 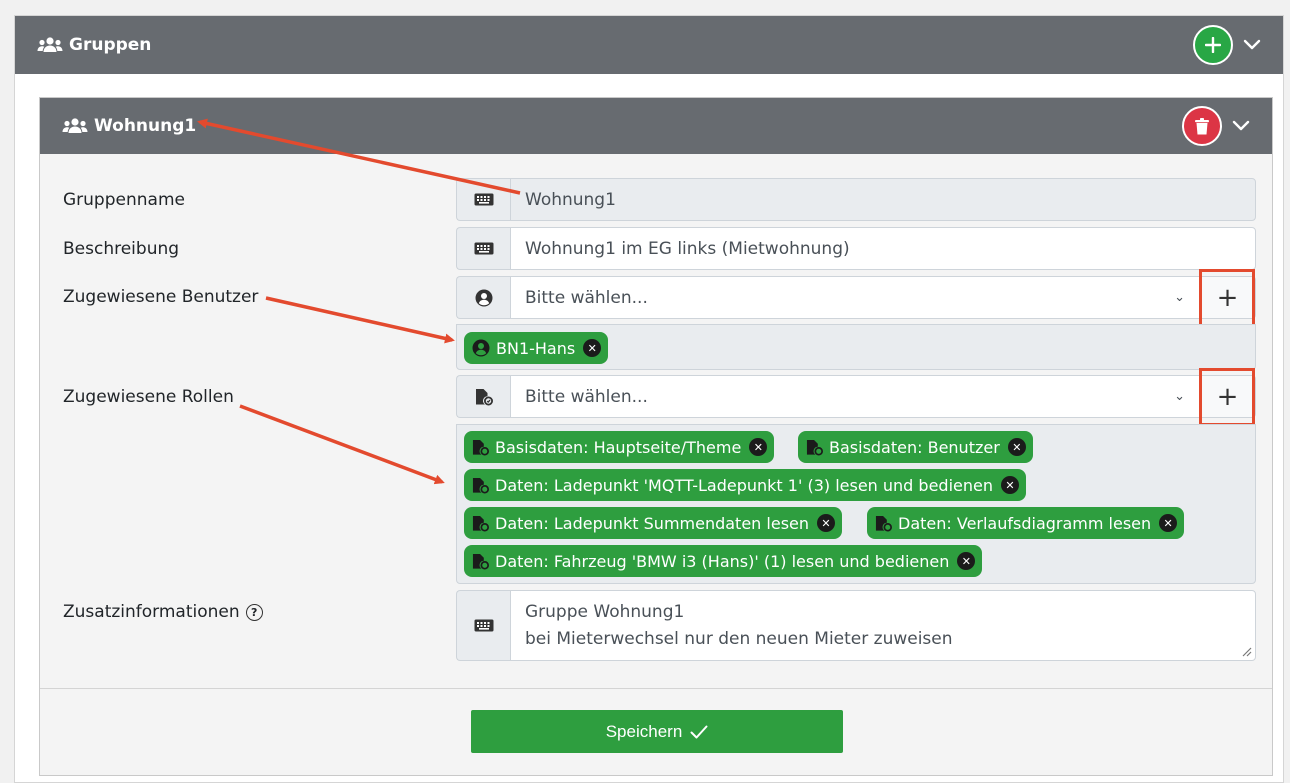 I want to click on roles-select: Bitte wählen... ⌄, so click(x=855, y=396).